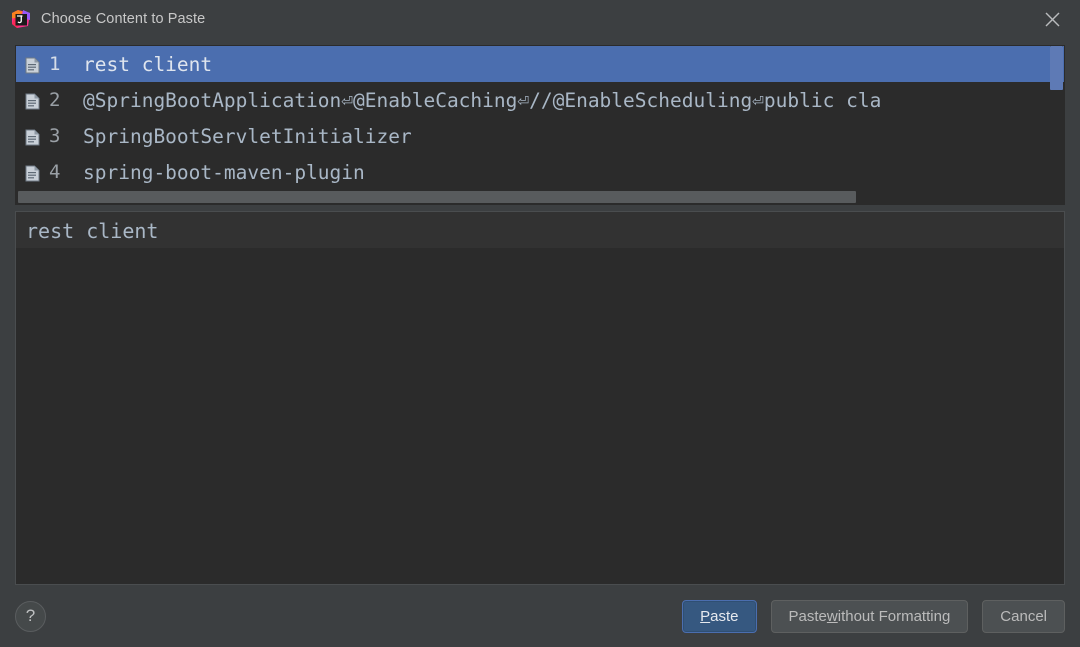 Image resolution: width=1080 pixels, height=647 pixels. I want to click on horizontal-scrollbar, so click(530, 197).